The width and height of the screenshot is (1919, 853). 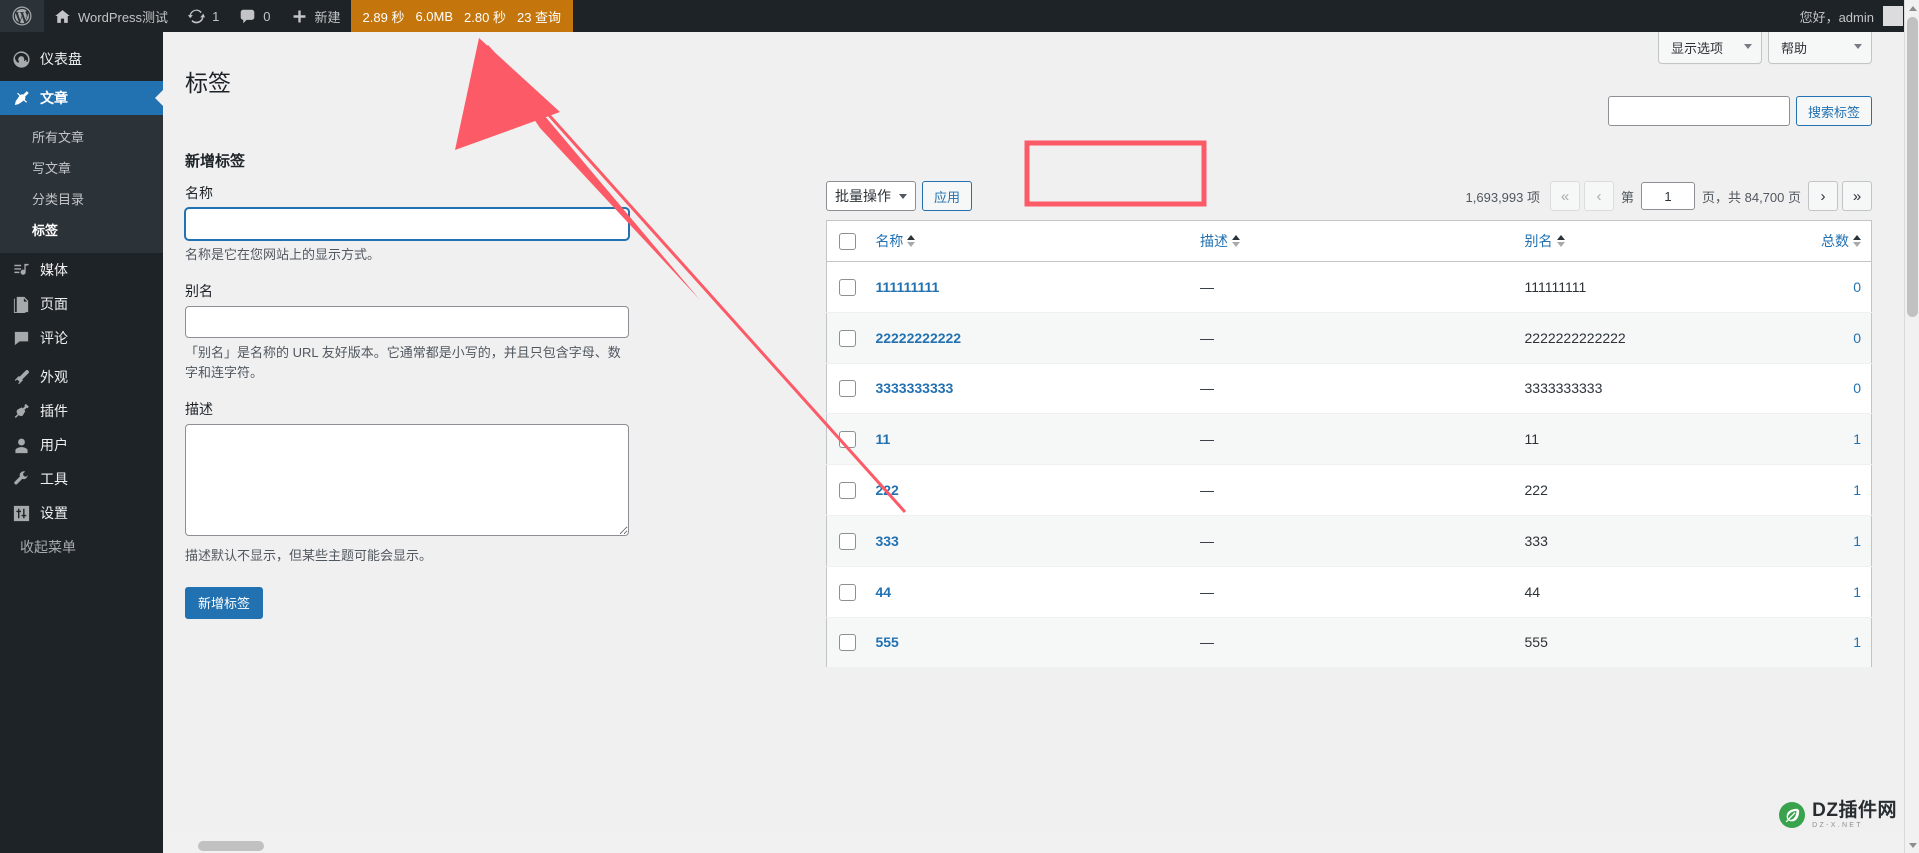 What do you see at coordinates (54, 270) in the screenshot?
I see `sidebar-label-media: 媒体` at bounding box center [54, 270].